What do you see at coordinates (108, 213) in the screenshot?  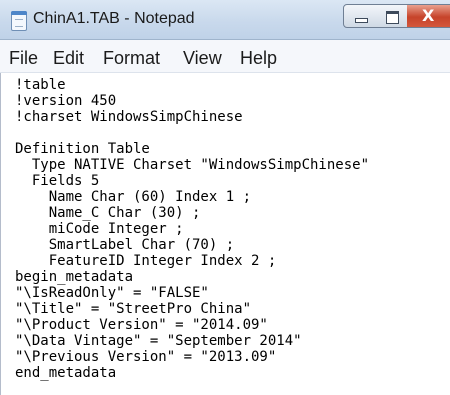 I see `text-line: Name_C Char (30) ;` at bounding box center [108, 213].